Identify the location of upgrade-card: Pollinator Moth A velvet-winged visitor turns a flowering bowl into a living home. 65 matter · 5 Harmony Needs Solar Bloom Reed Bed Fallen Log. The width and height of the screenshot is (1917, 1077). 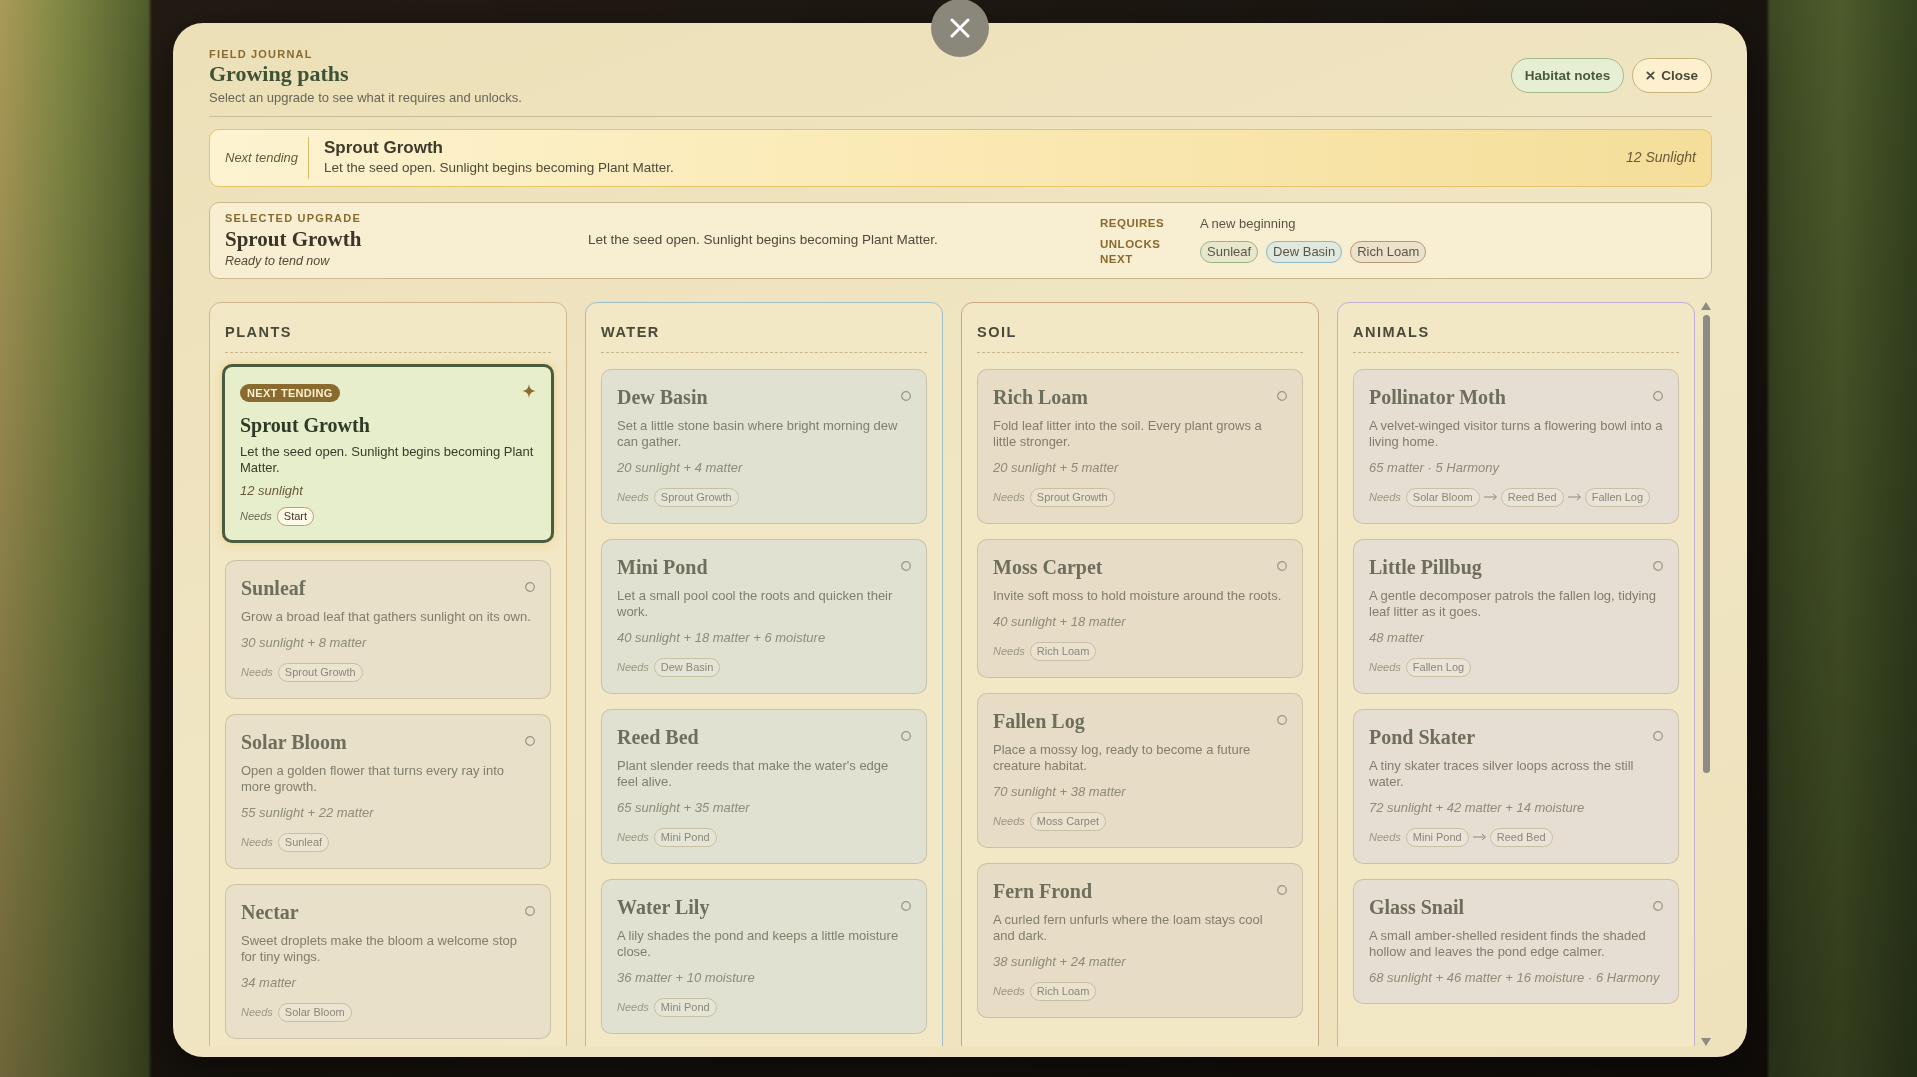
(1516, 447).